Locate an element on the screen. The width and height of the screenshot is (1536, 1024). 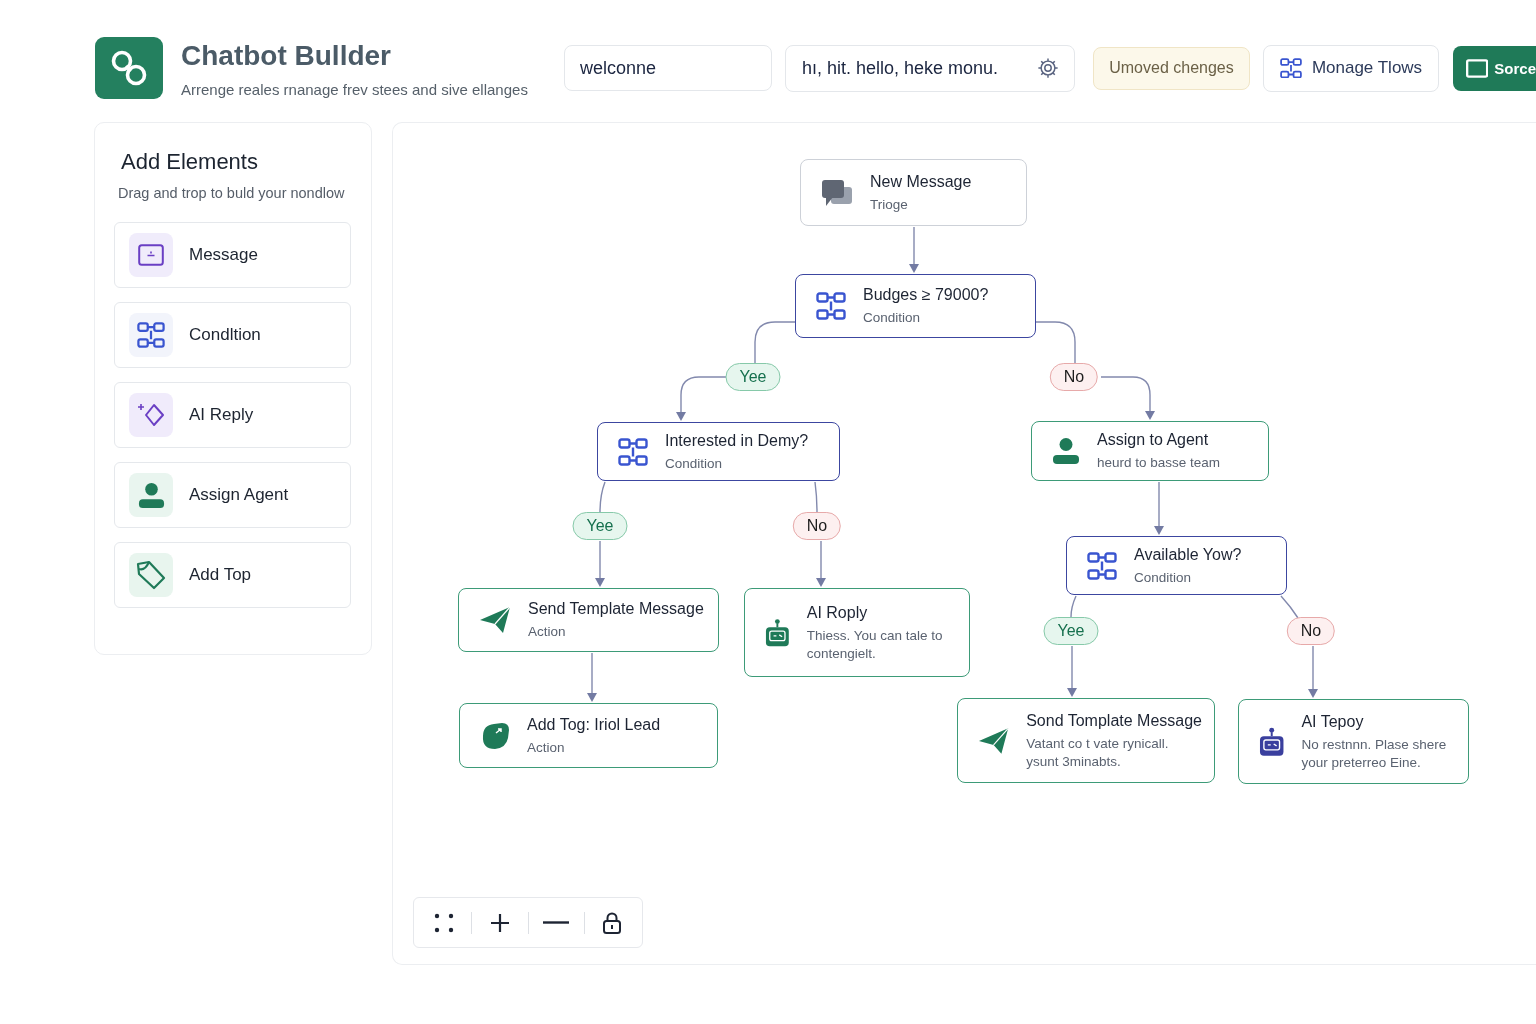
flow-node: AI Roply Thiess. You can tale to contengielt. is located at coordinates (857, 632).